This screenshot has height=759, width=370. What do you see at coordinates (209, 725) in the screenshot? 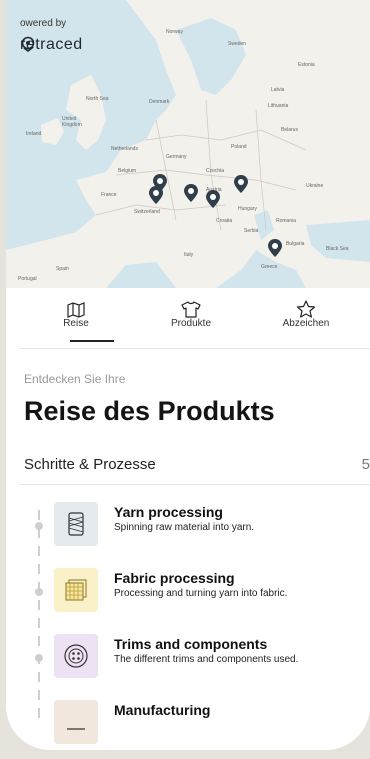
I see `step-item: Manufacturing` at bounding box center [209, 725].